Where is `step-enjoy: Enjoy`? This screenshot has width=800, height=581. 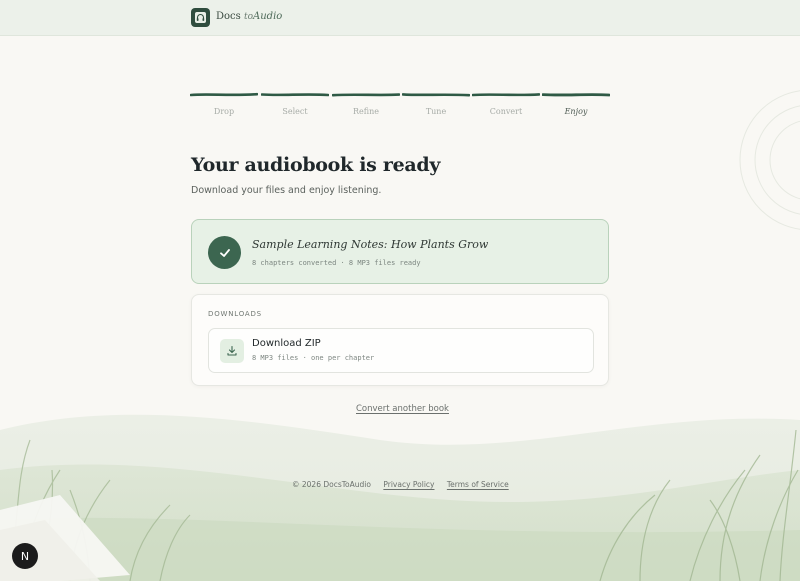
step-enjoy: Enjoy is located at coordinates (576, 107).